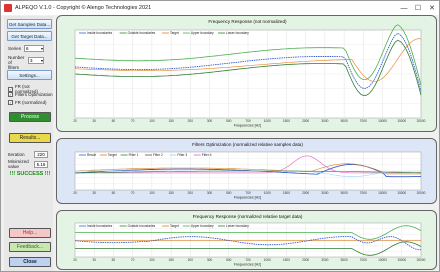  What do you see at coordinates (421, 121) in the screenshot?
I see `fr-tick-label: 20000` at bounding box center [421, 121].